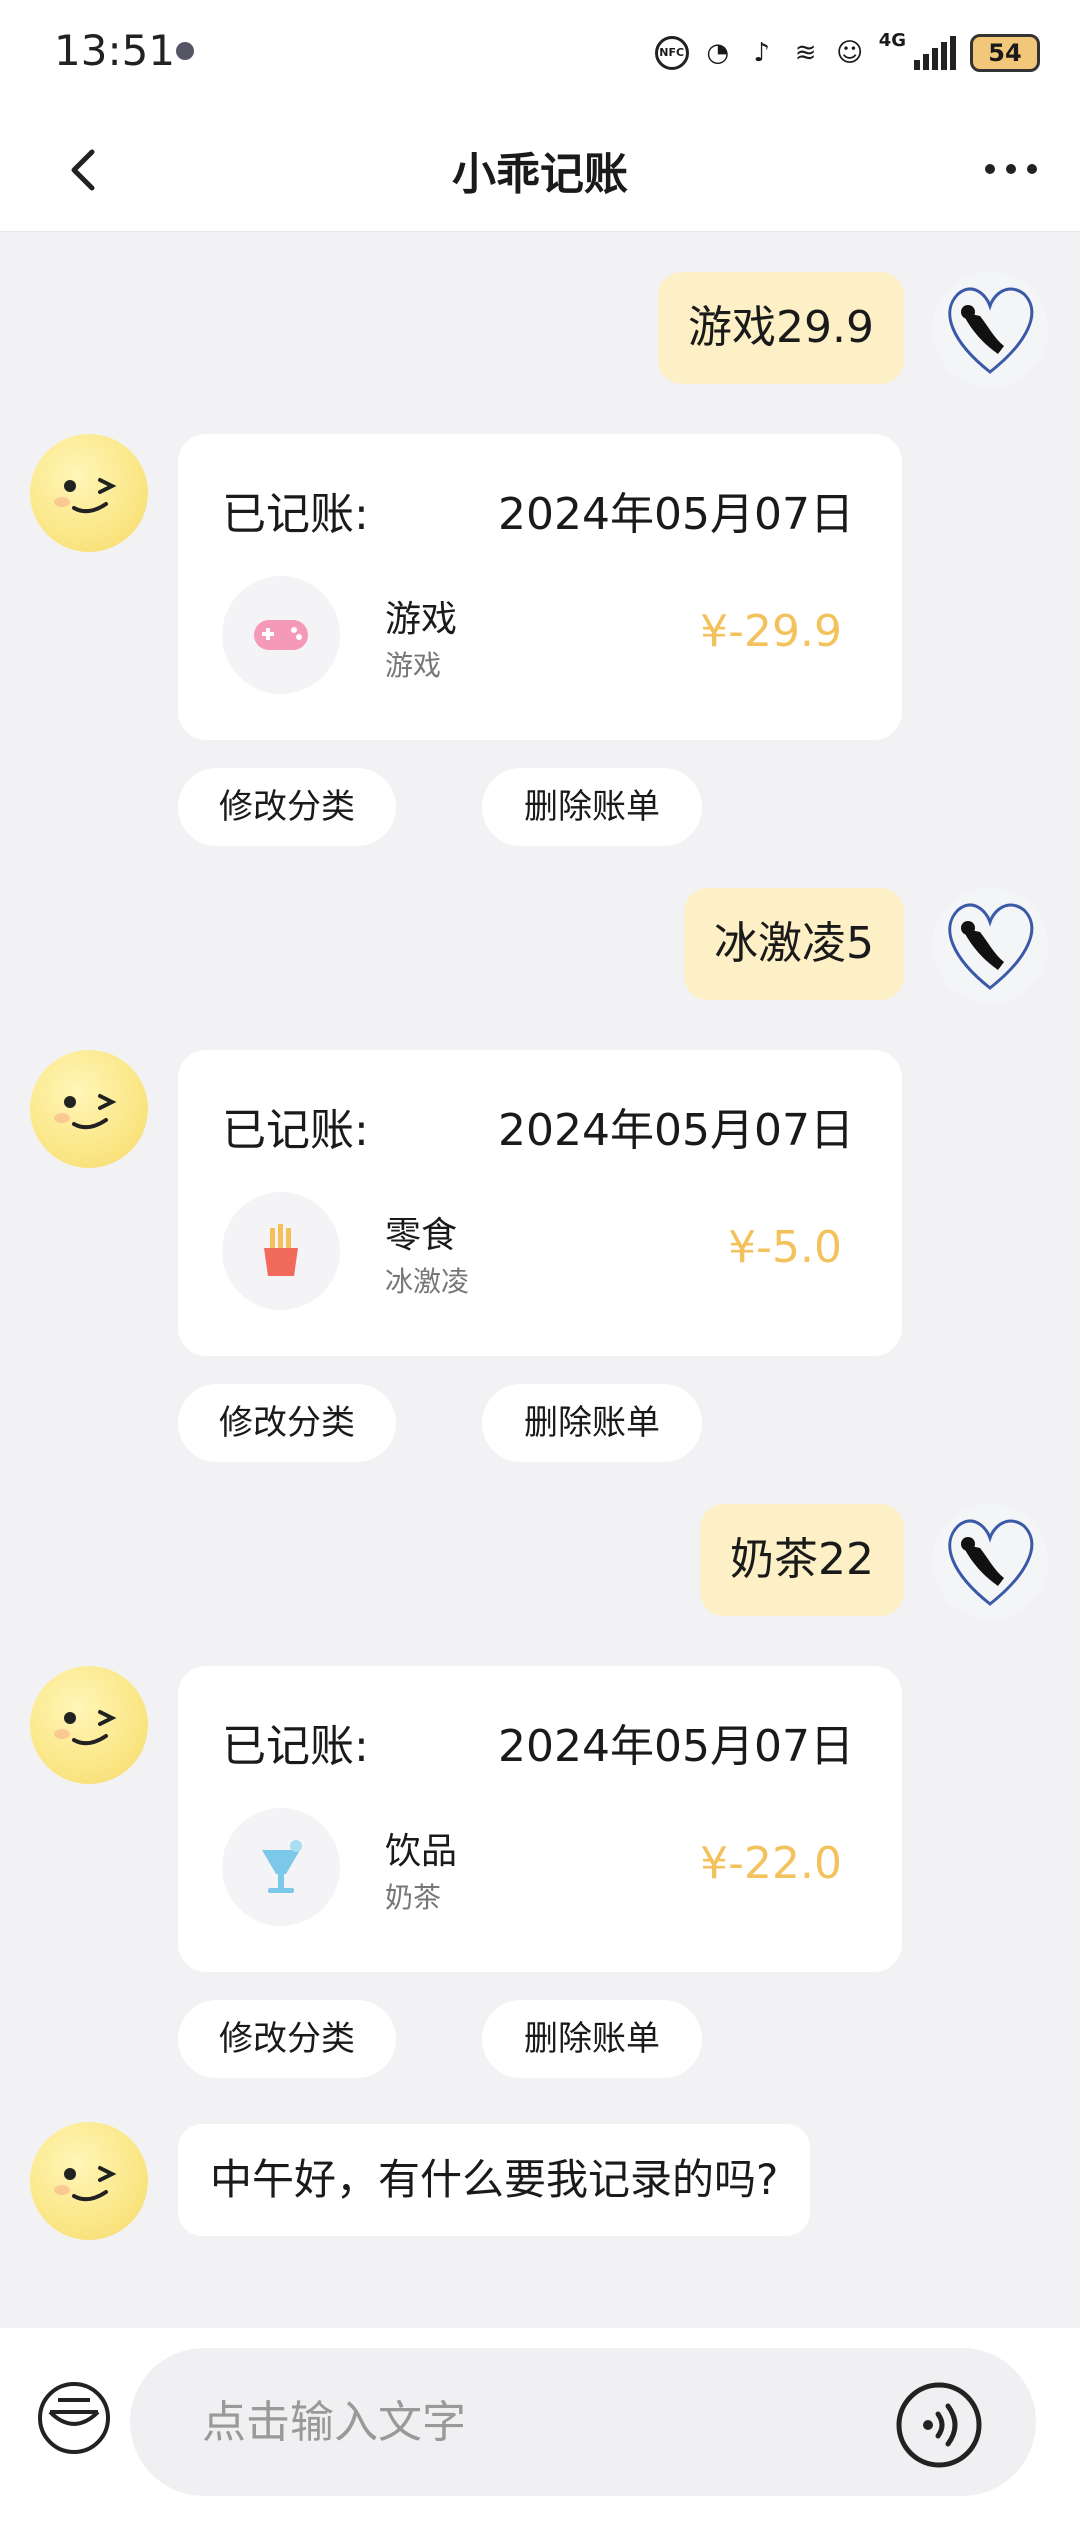 The height and width of the screenshot is (2536, 1080). I want to click on bot-greeting-message: 中午好，有什么要我记录的吗?, so click(494, 2180).